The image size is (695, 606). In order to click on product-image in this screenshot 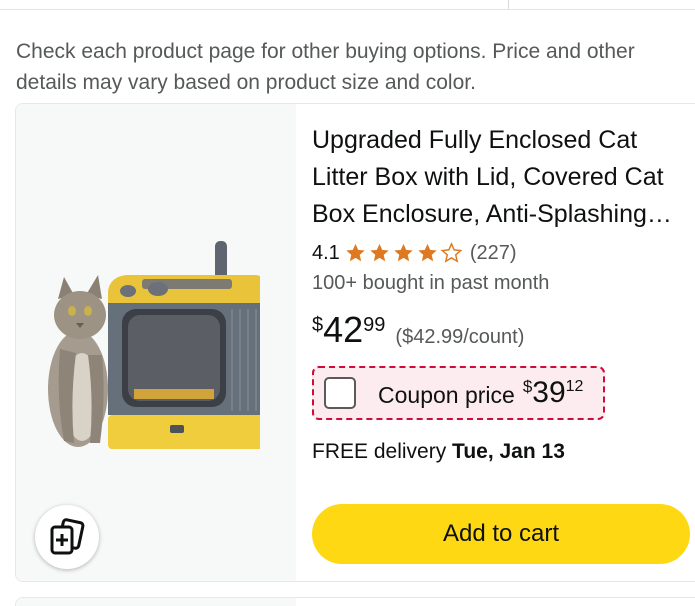, I will do `click(145, 341)`.